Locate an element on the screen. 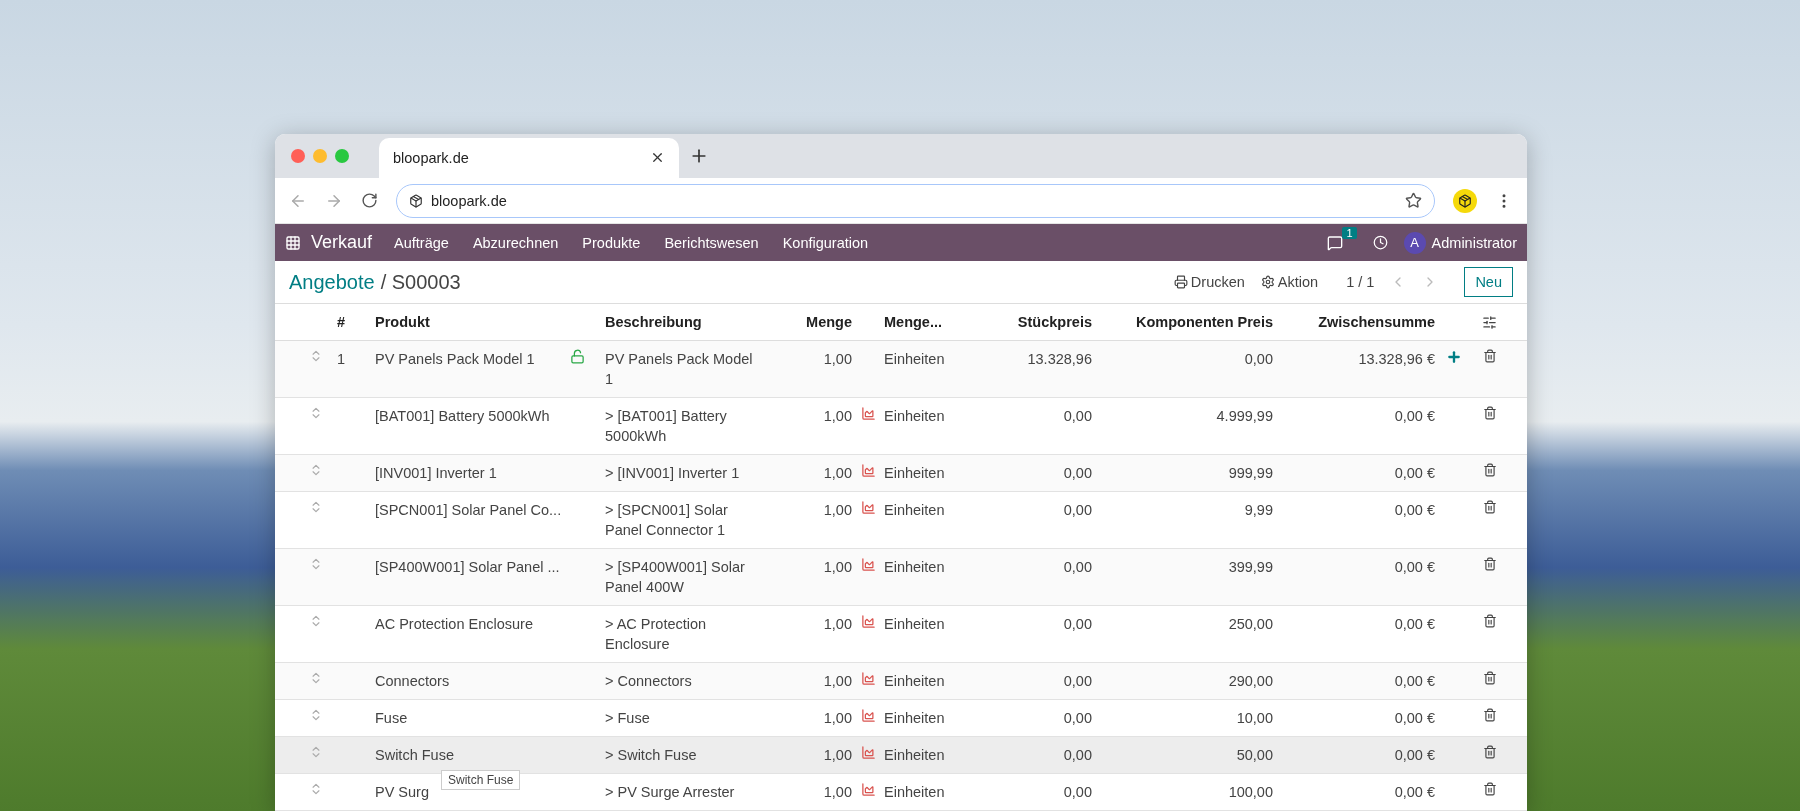  table-cell-text: Switch Fuse is located at coordinates (414, 755).